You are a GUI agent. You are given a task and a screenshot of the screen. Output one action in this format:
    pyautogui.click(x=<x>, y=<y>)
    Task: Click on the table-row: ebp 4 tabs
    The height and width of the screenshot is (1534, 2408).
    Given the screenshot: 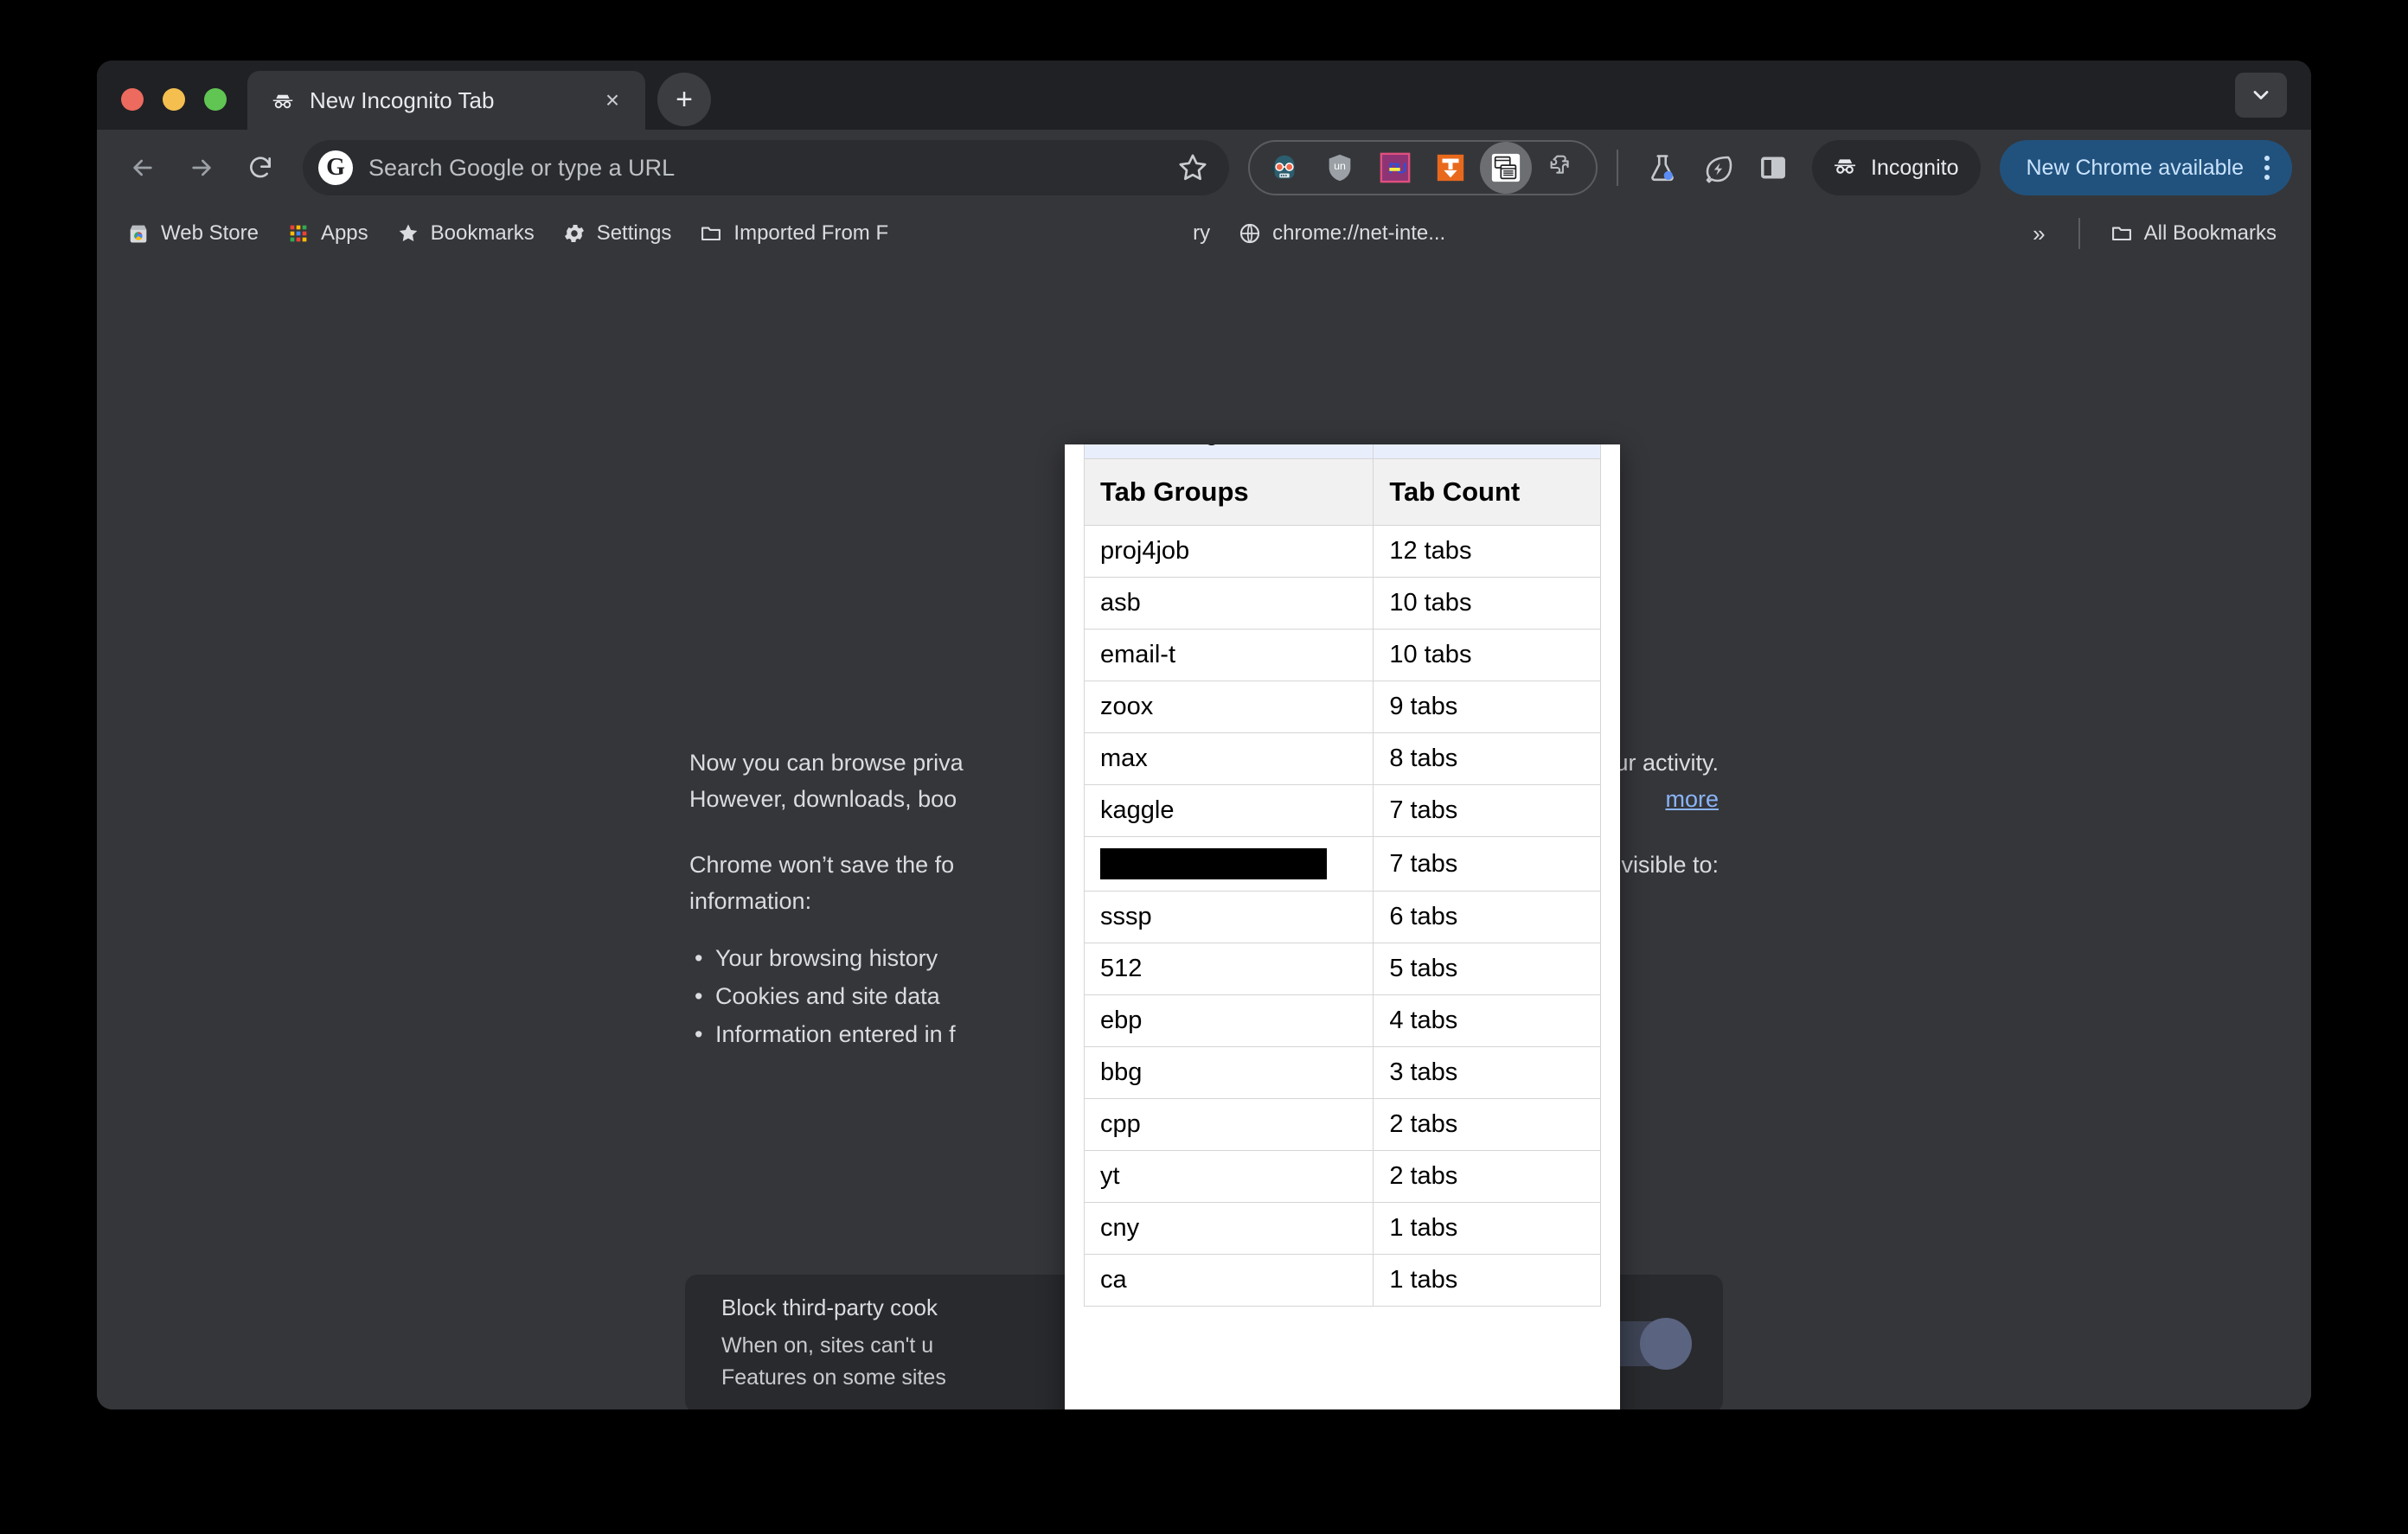 What is the action you would take?
    pyautogui.click(x=1342, y=1020)
    